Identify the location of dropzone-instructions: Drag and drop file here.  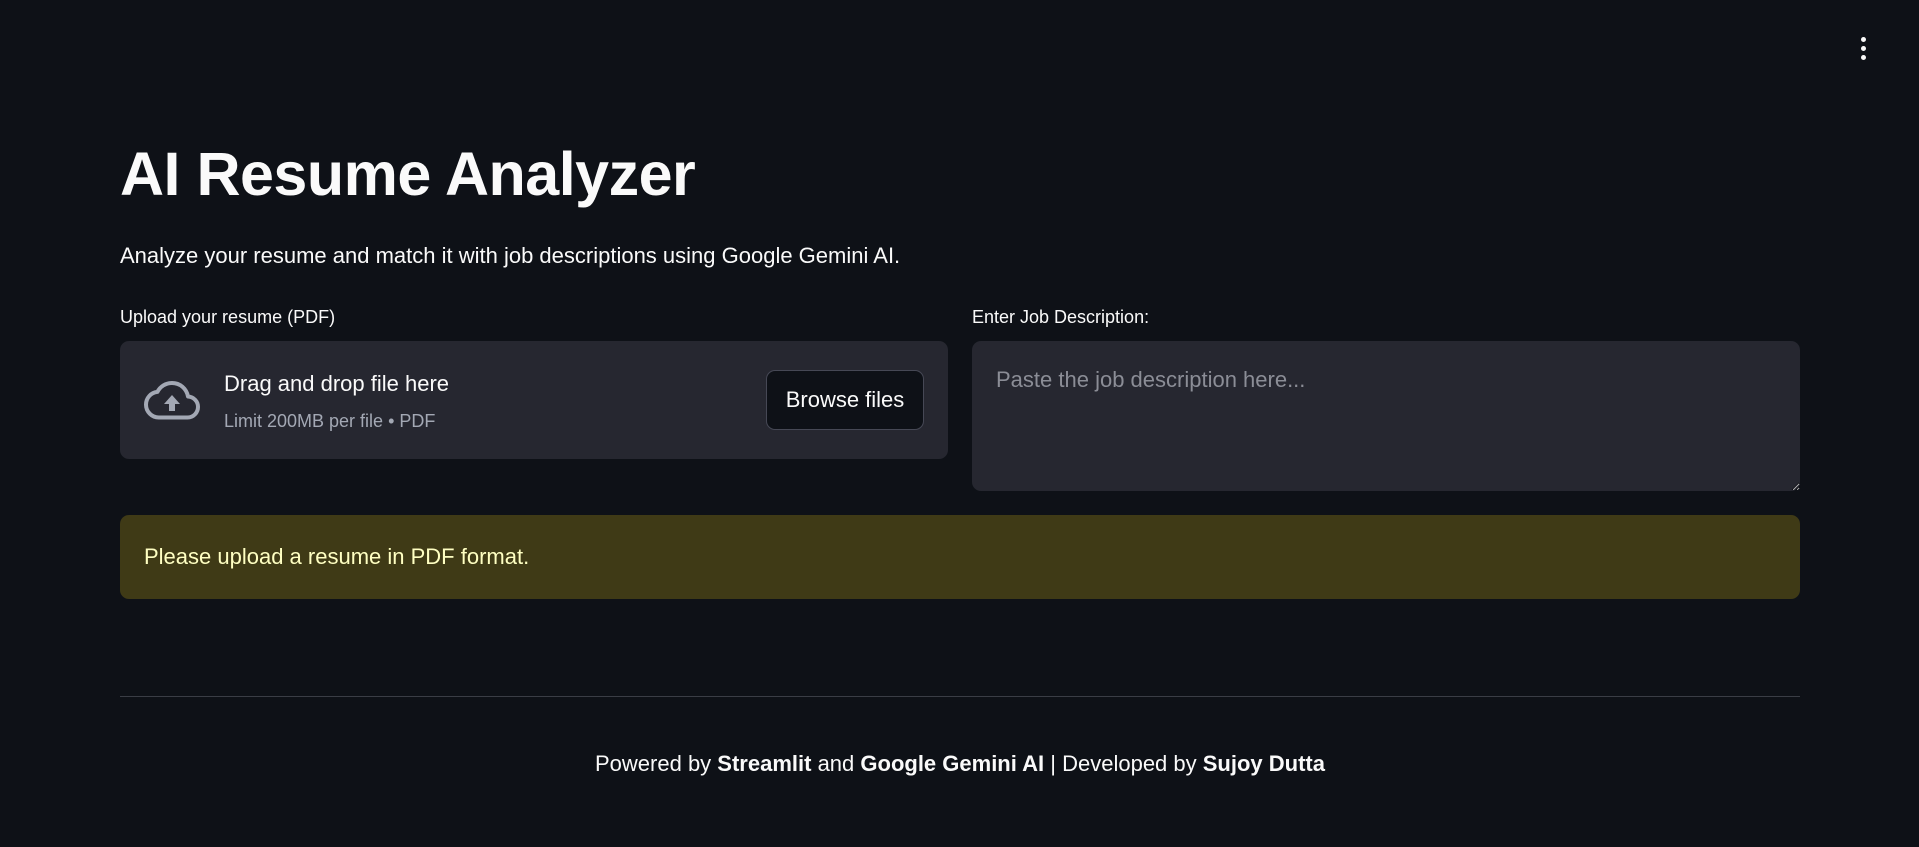
(337, 383).